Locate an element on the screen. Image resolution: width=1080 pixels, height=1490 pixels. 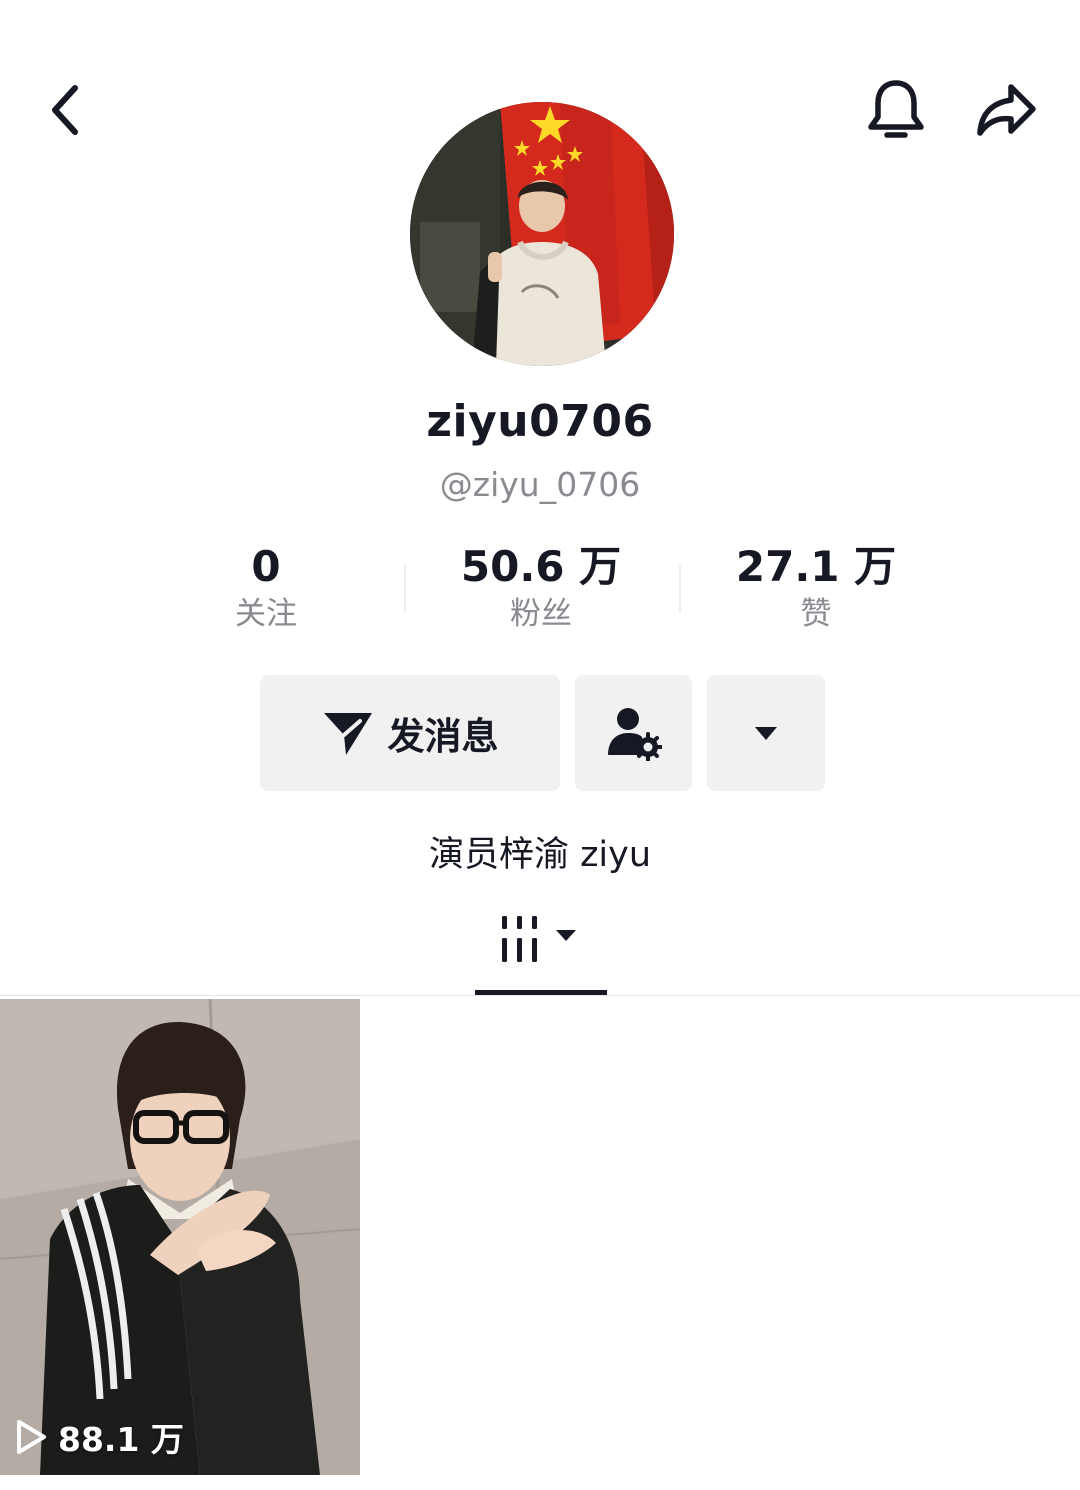
send-message-button: 发消息 is located at coordinates (410, 733).